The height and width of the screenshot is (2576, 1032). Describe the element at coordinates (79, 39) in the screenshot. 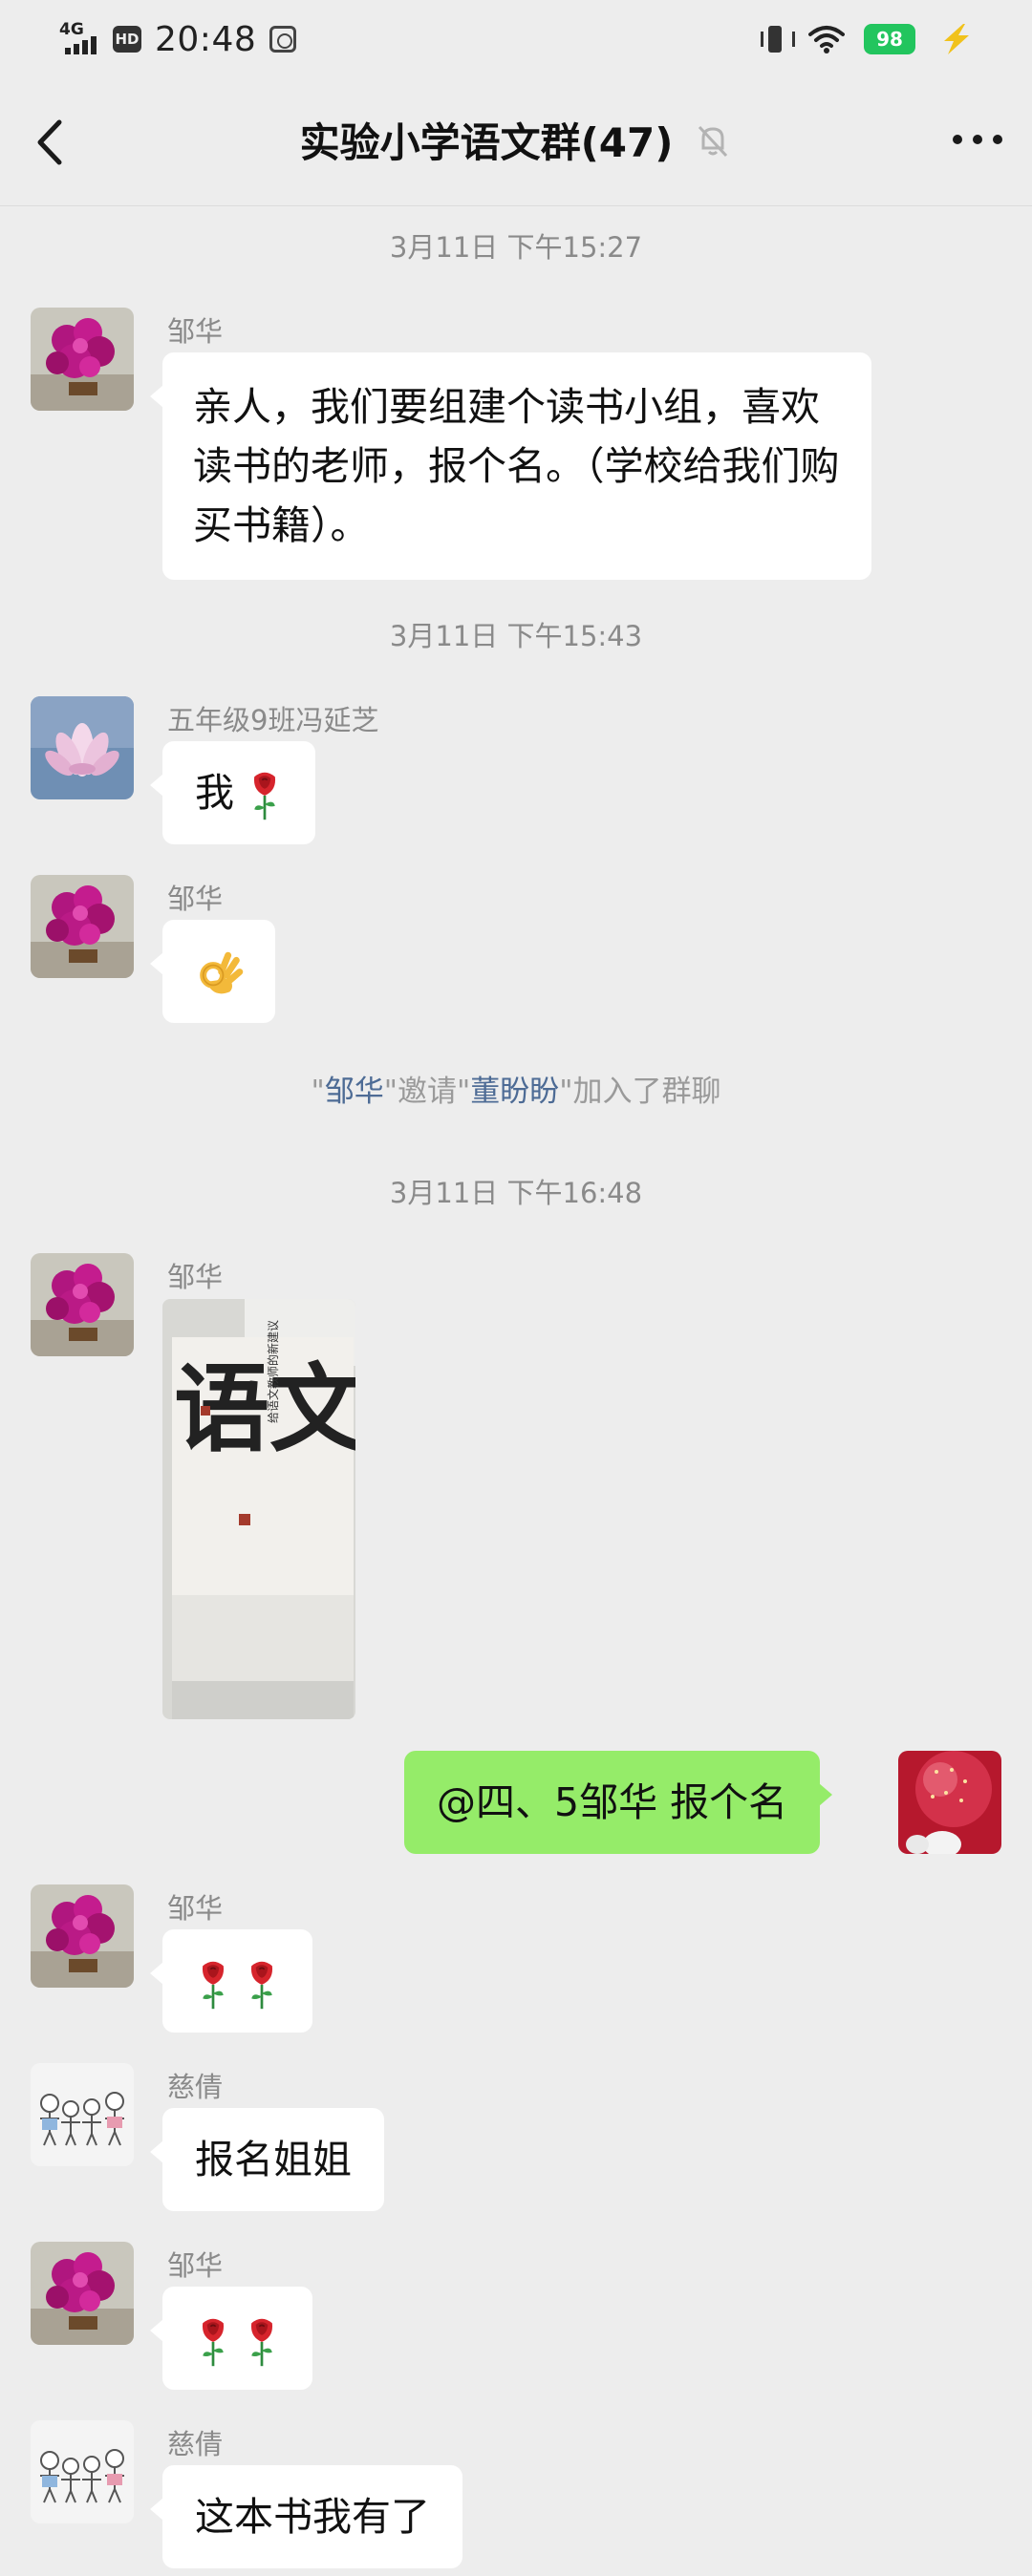

I see `cellular-signal-icon: 4G` at that location.